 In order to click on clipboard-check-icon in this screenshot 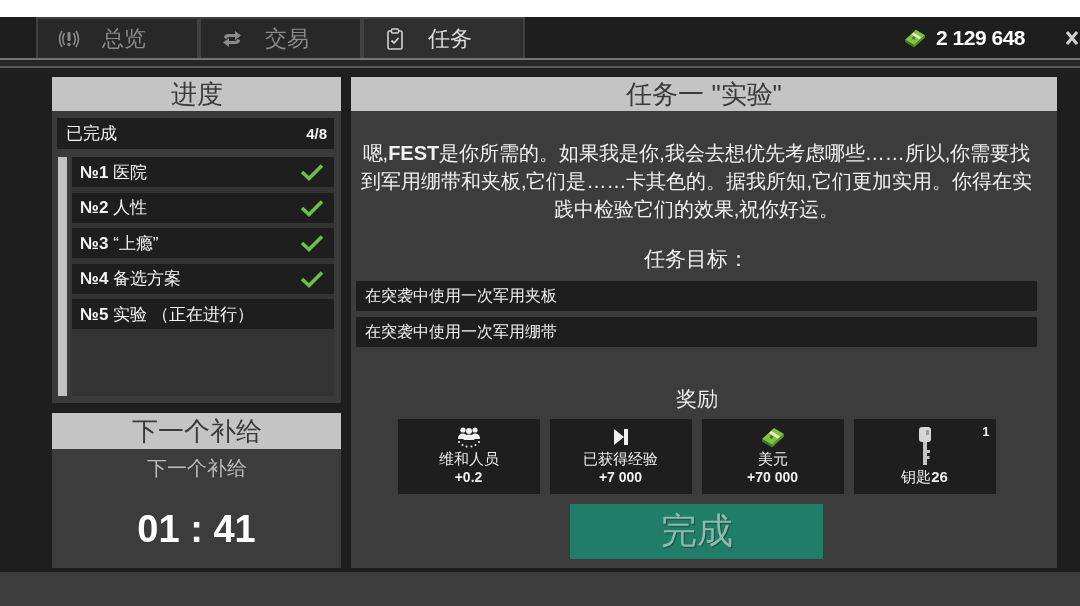, I will do `click(395, 38)`.